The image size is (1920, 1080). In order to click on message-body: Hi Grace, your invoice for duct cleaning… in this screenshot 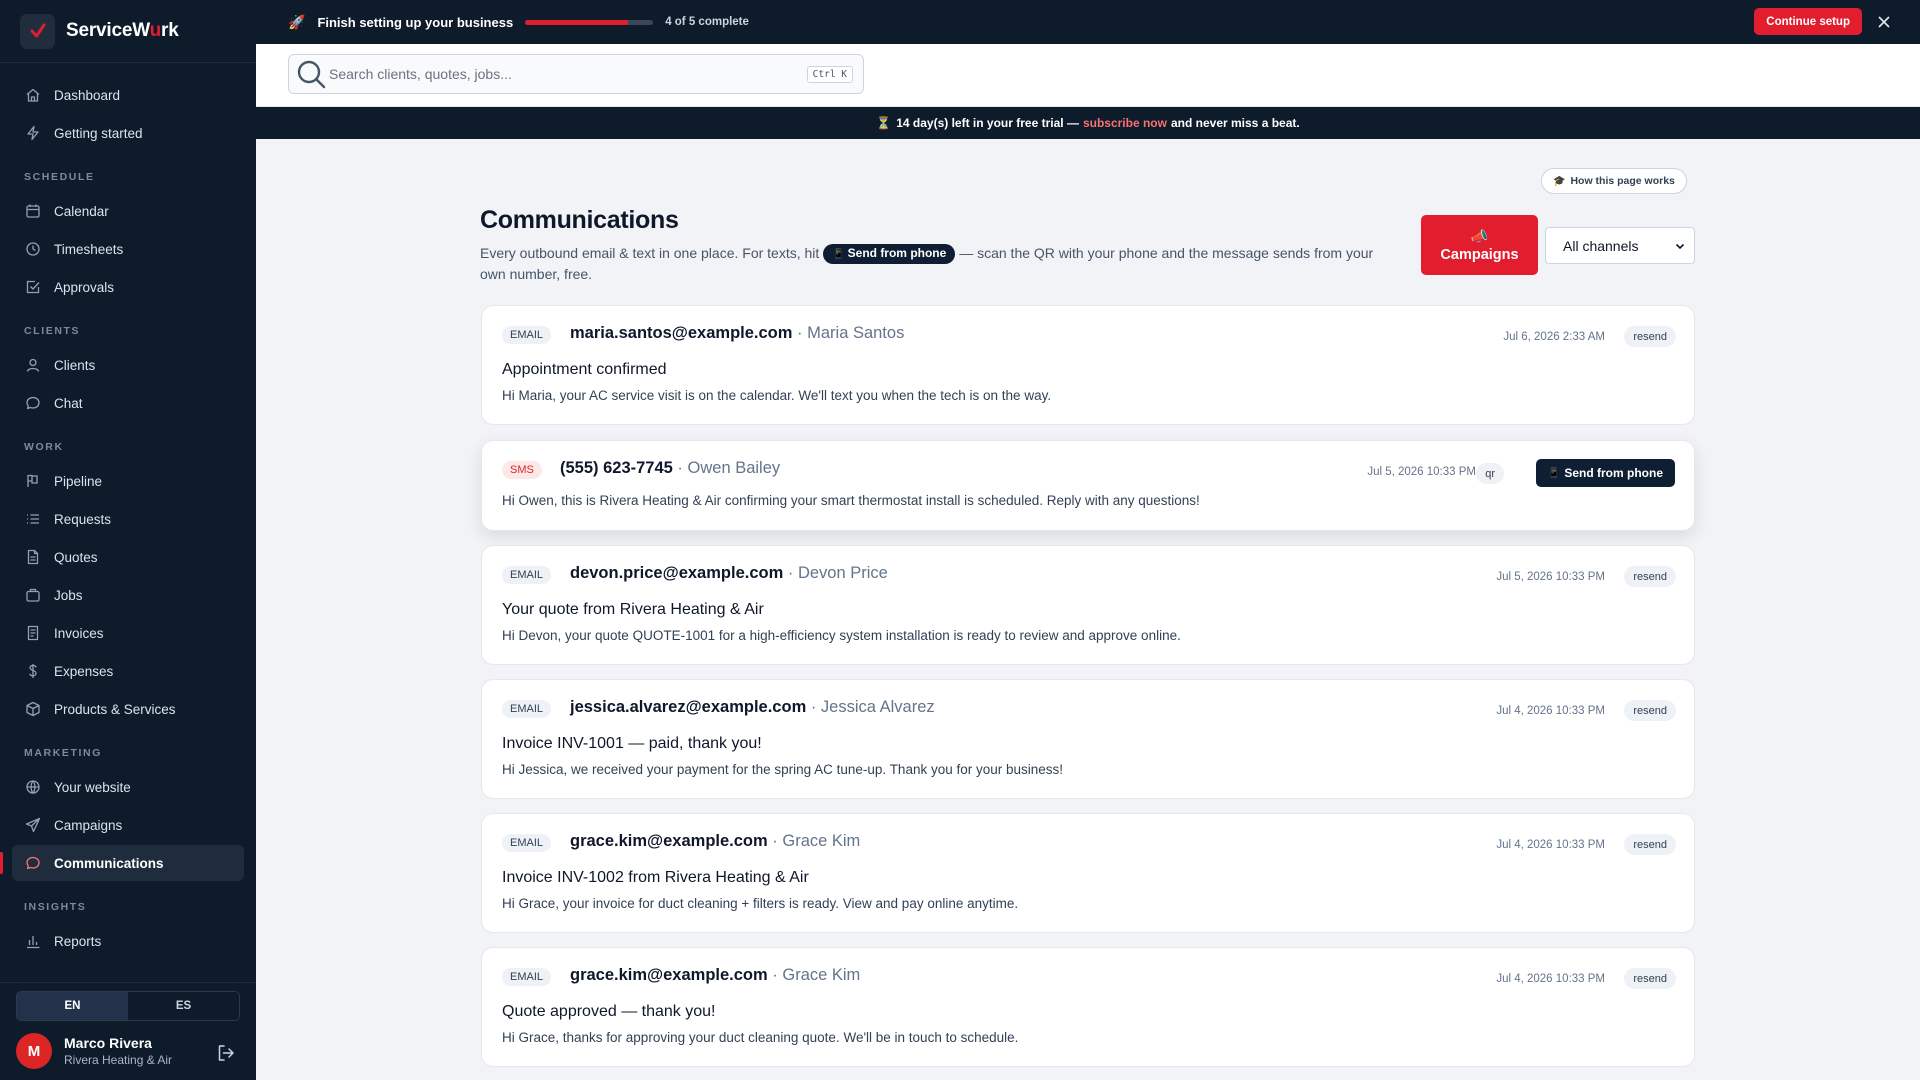, I will do `click(760, 903)`.